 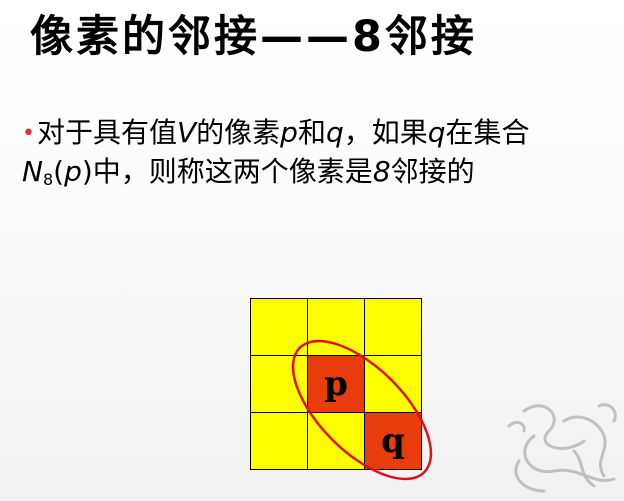 I want to click on pixel-cell-p: p, so click(x=336, y=384).